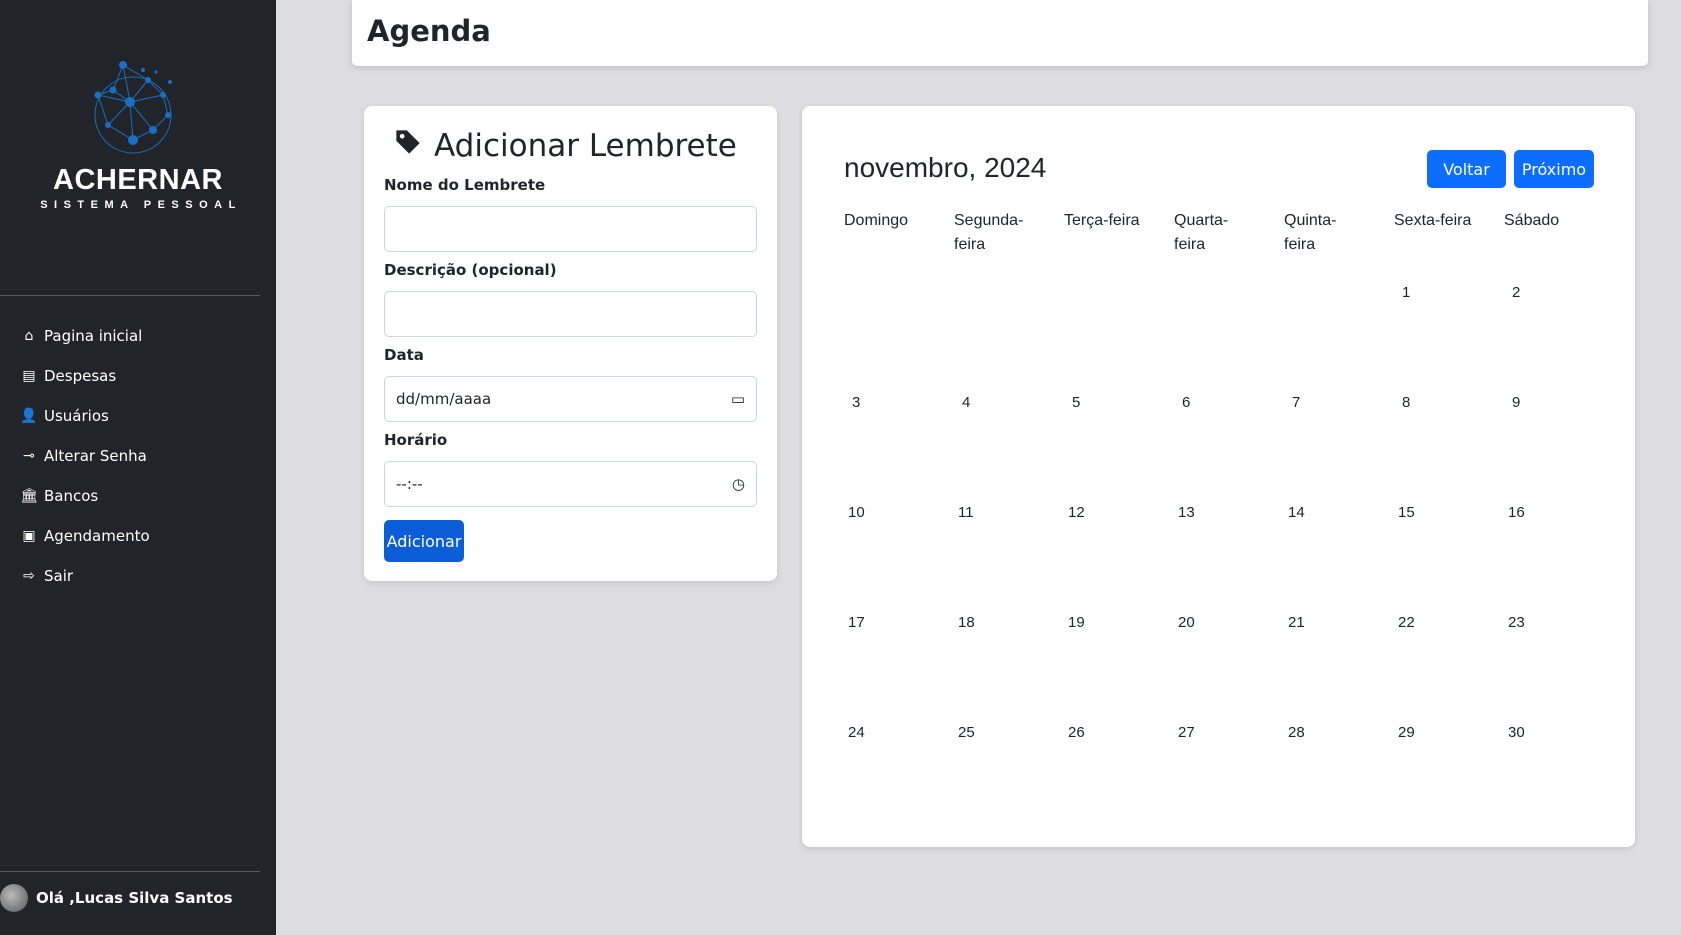  I want to click on page-title: Agenda, so click(429, 31).